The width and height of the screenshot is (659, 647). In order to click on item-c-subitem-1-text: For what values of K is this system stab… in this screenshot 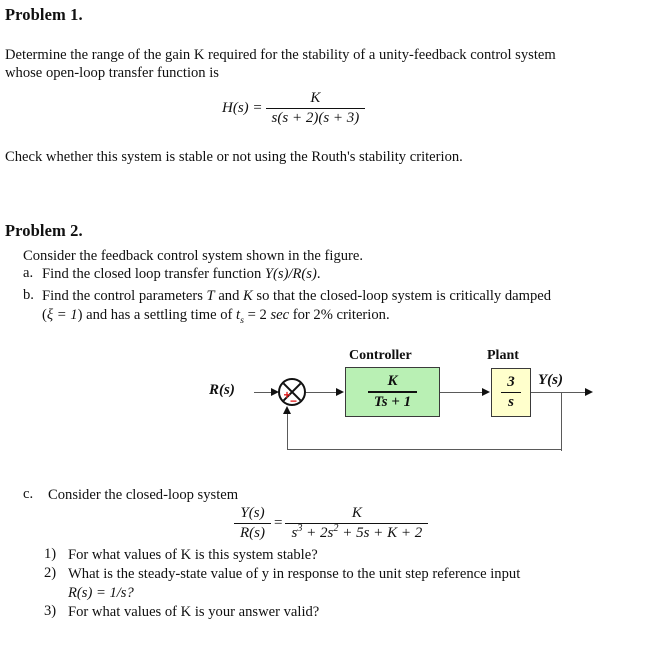, I will do `click(193, 555)`.